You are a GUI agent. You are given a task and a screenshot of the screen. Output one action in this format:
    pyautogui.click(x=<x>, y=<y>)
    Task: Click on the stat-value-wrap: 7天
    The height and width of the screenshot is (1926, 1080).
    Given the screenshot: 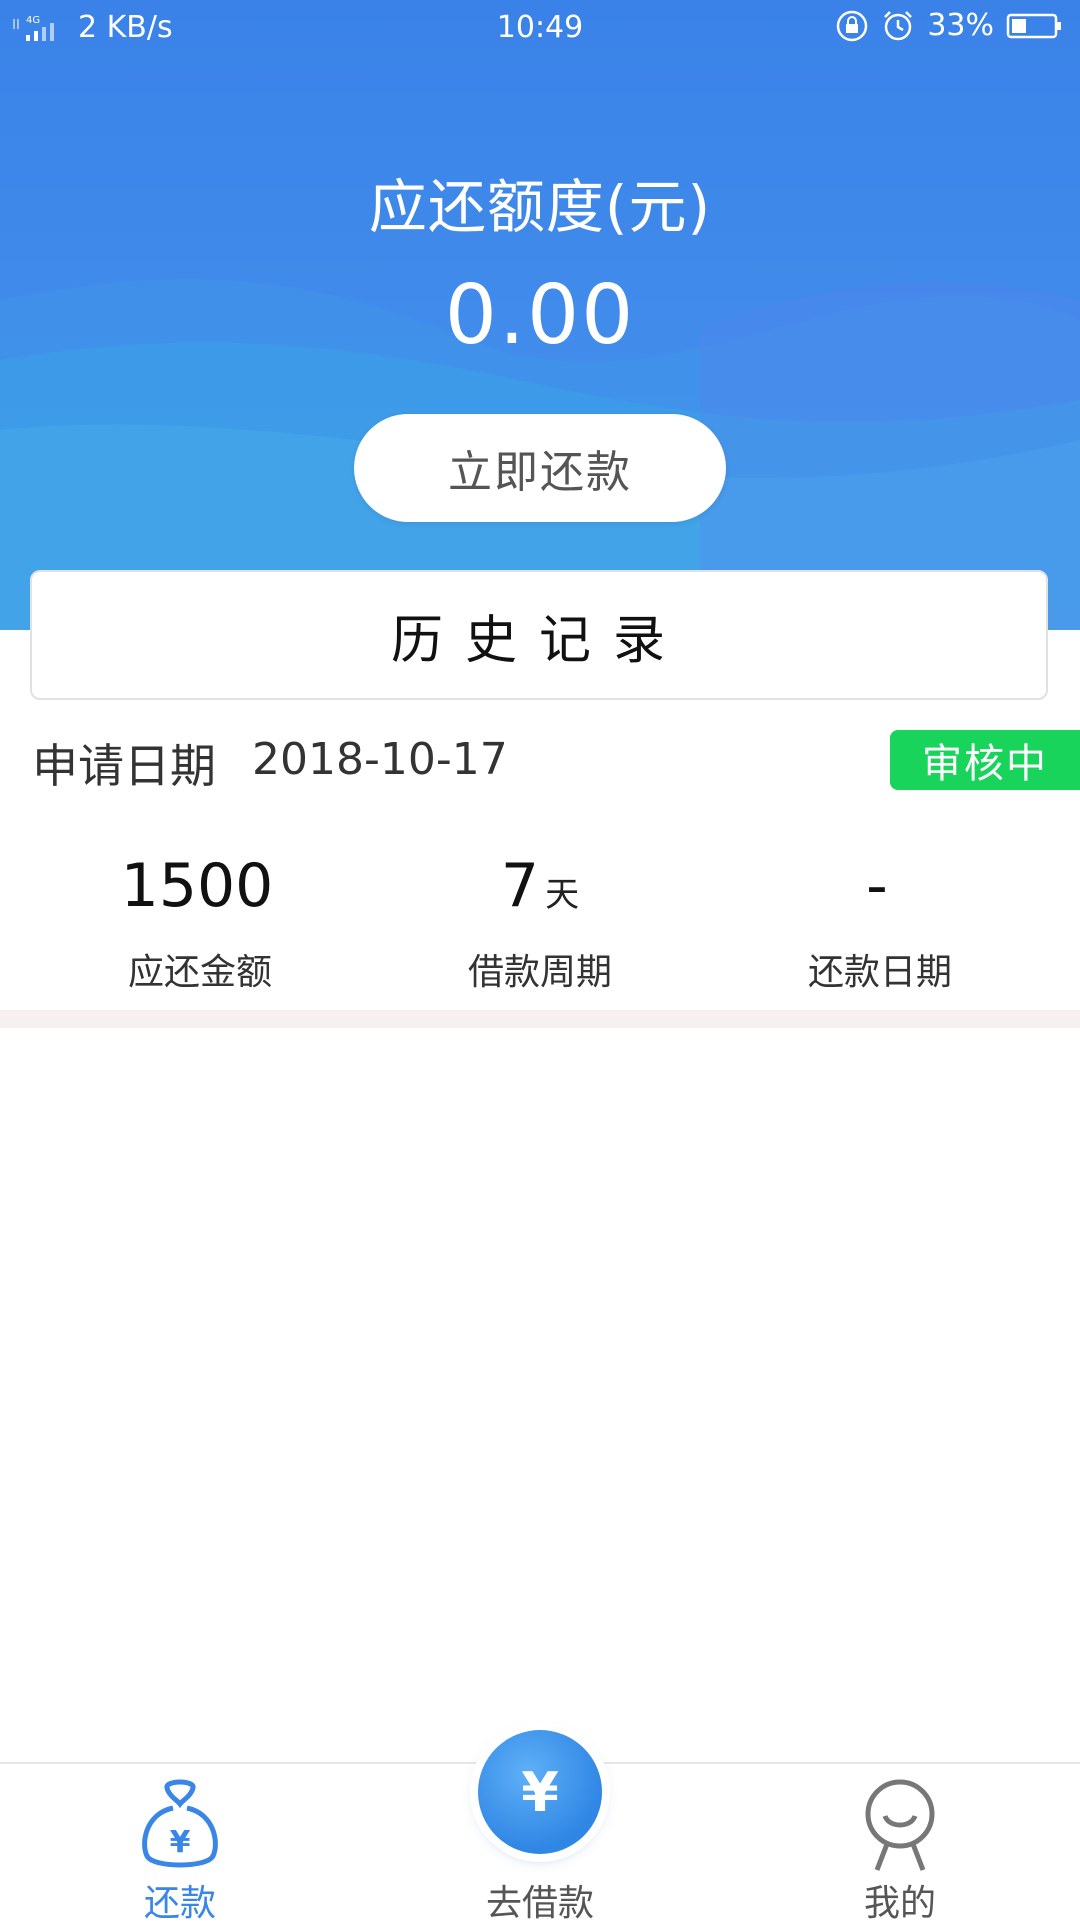 What is the action you would take?
    pyautogui.click(x=540, y=890)
    